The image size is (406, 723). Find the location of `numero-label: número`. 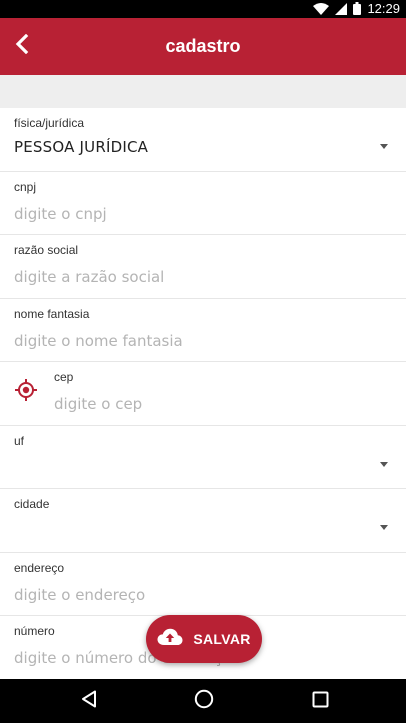

numero-label: número is located at coordinates (34, 631).